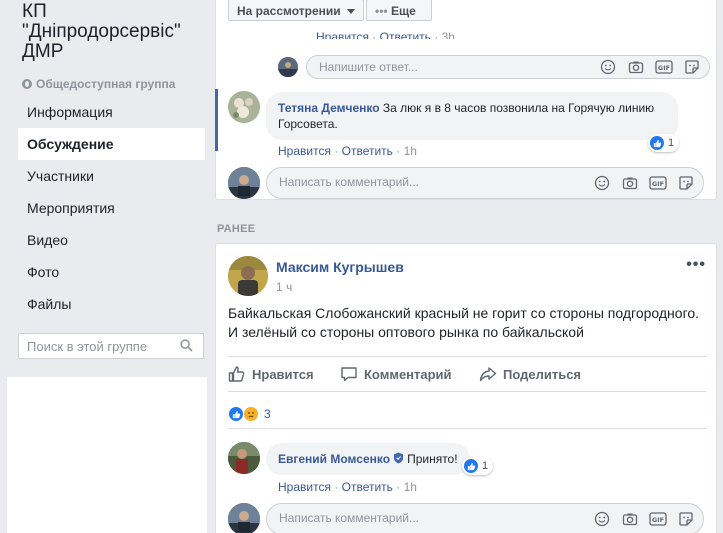 The image size is (723, 533). Describe the element at coordinates (106, 84) in the screenshot. I see `group-privacy-label: Общедоступная группа` at that location.